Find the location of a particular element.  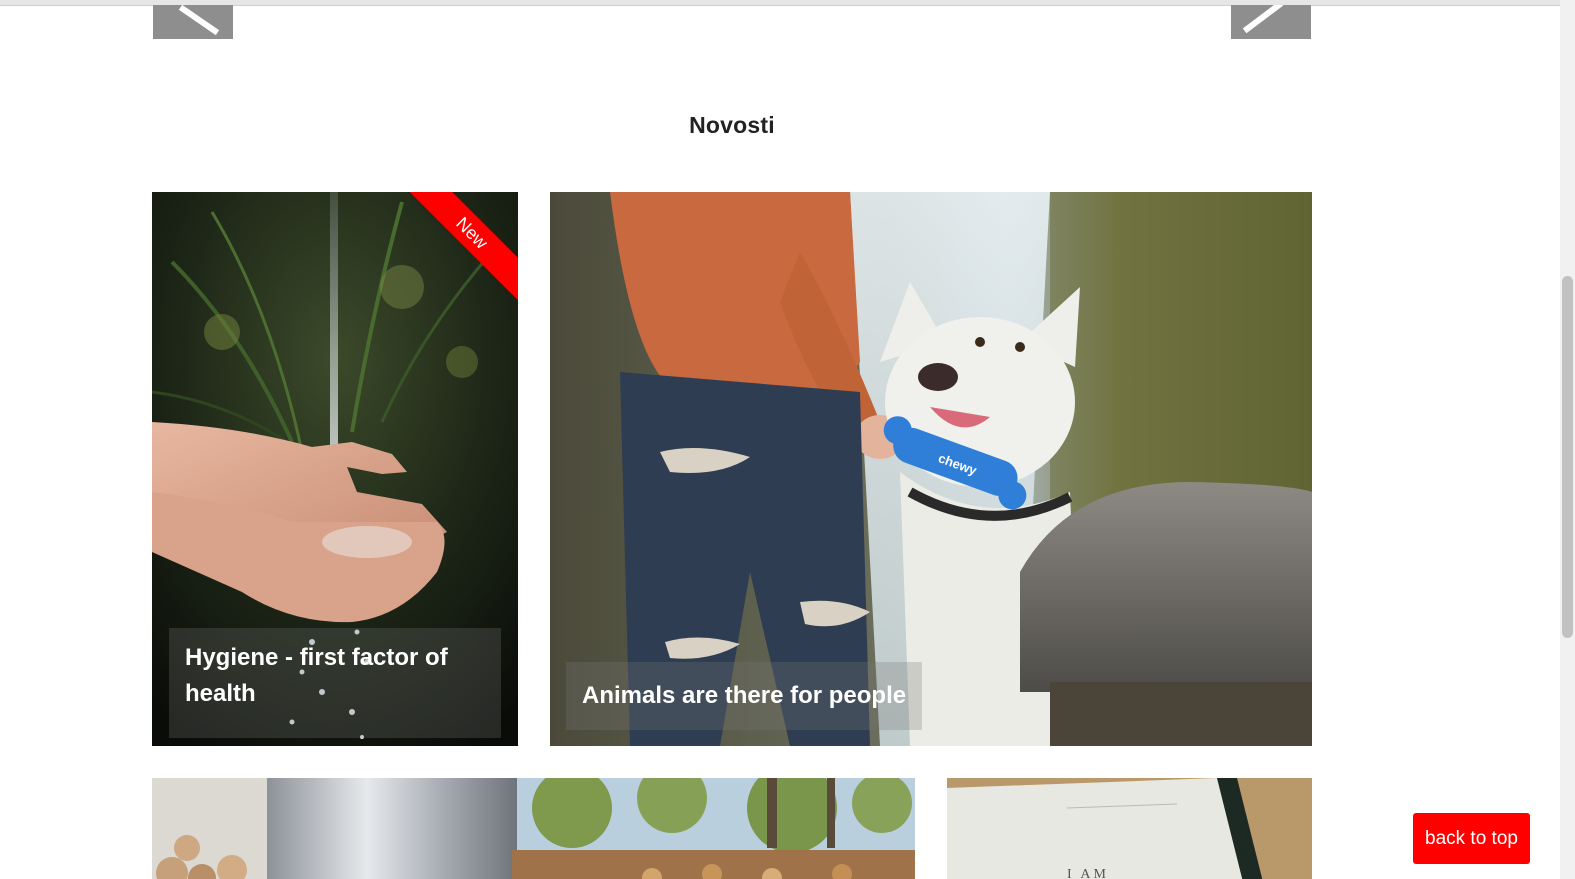

card-title-line: Hygiene - first factor of is located at coordinates (316, 657).